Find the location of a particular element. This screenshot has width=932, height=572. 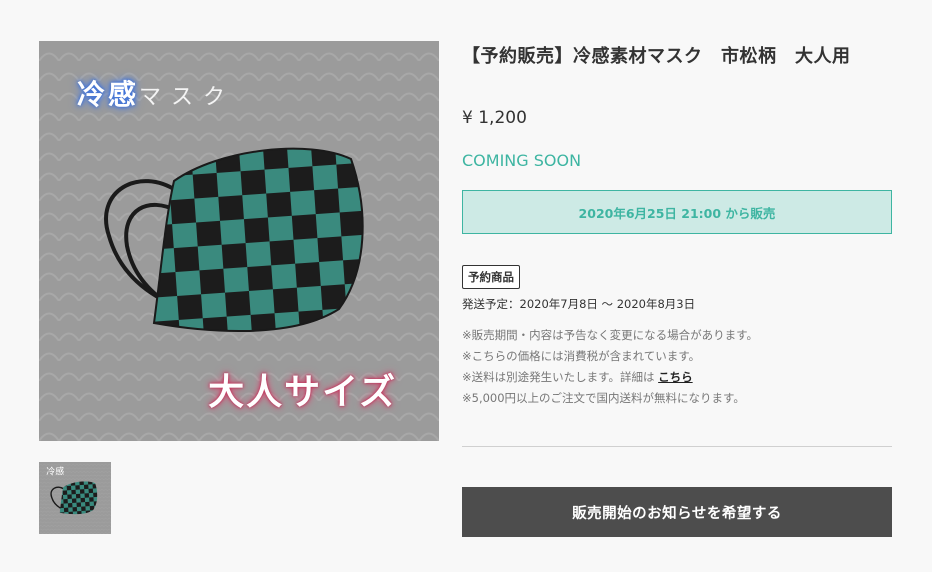

image-caption-size: 大人サイズ is located at coordinates (302, 392).